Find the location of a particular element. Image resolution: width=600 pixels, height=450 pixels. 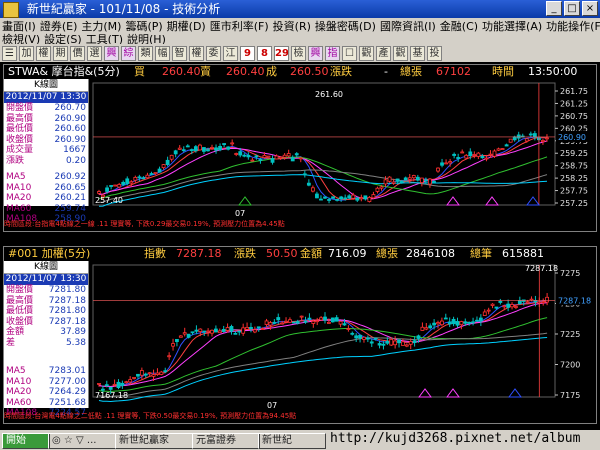

task-item: 新世紀 is located at coordinates (292, 441).